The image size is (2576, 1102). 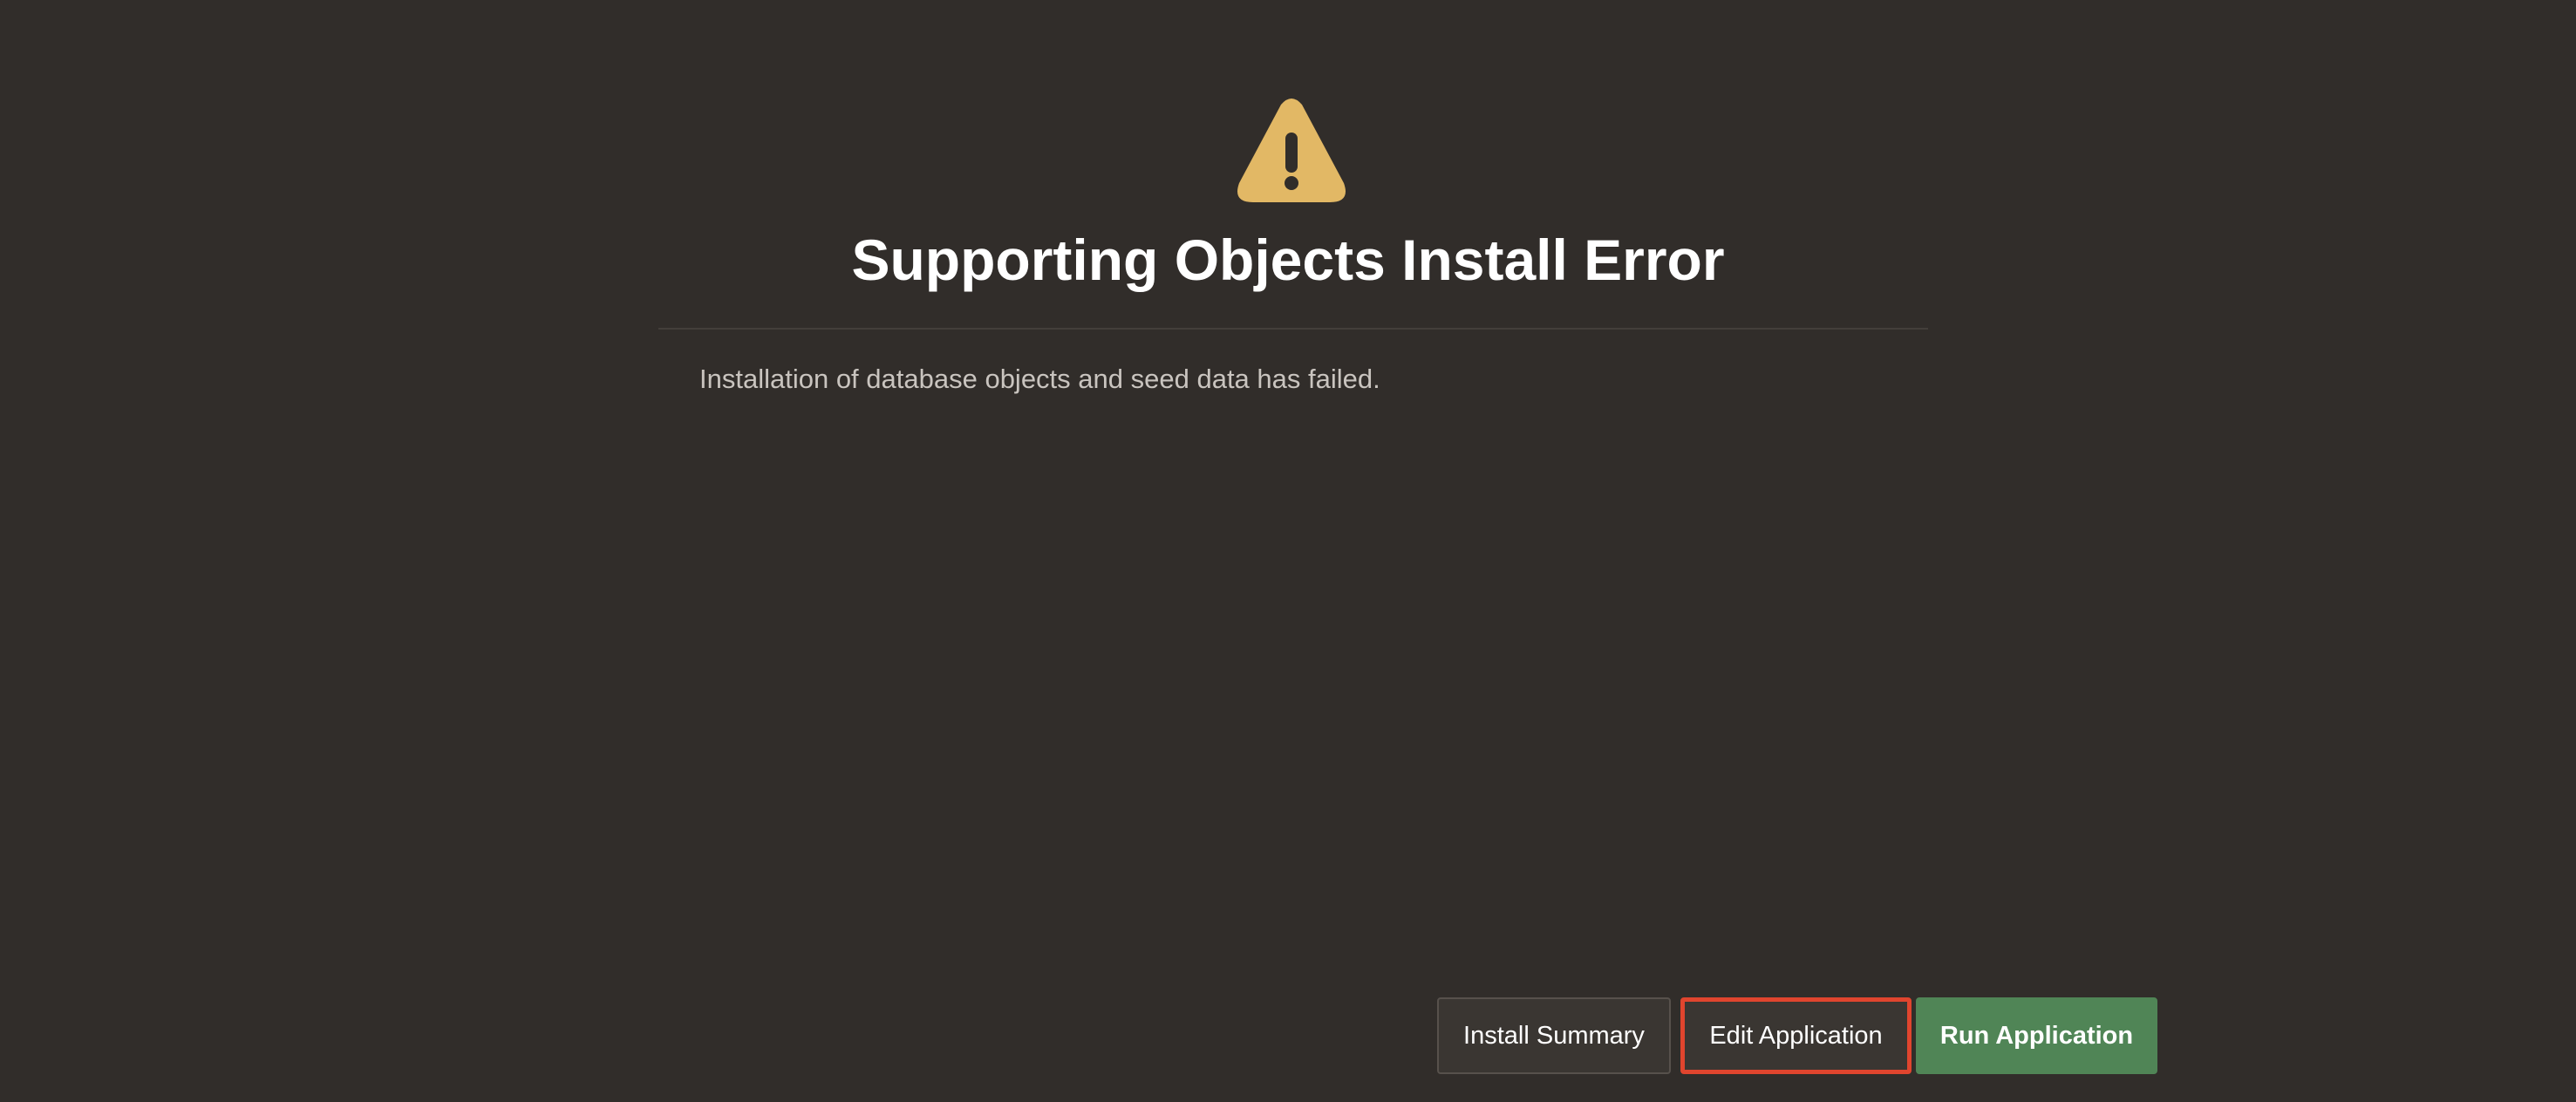 I want to click on page-title: Supporting Objects Install Error, so click(x=1288, y=260).